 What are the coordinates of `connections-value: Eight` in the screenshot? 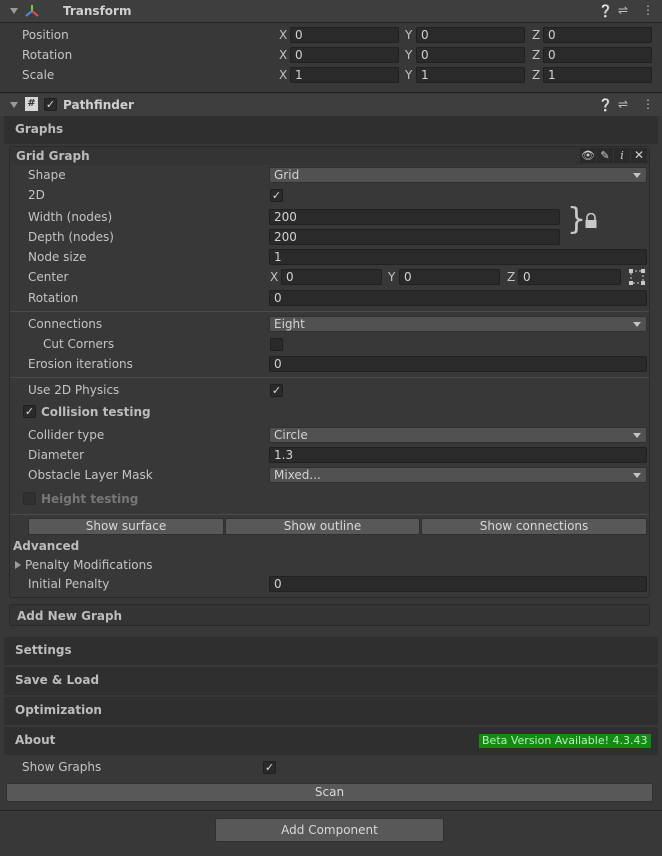 It's located at (289, 324).